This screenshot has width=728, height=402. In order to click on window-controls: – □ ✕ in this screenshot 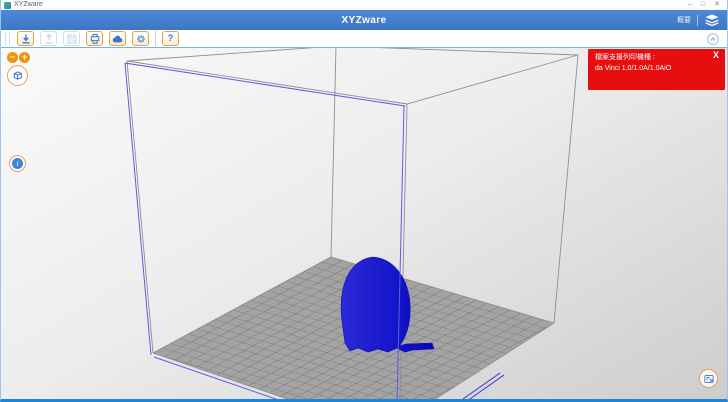, I will do `click(706, 5)`.